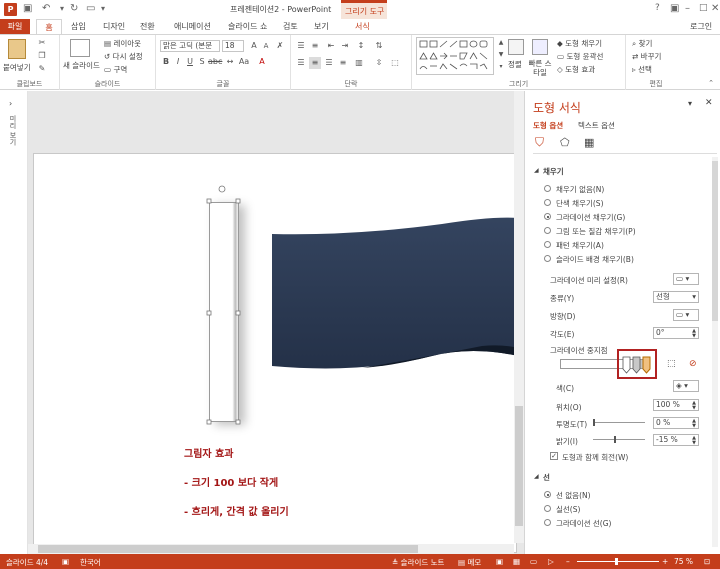  Describe the element at coordinates (65, 561) in the screenshot. I see `spelling-icon: ▣` at that location.